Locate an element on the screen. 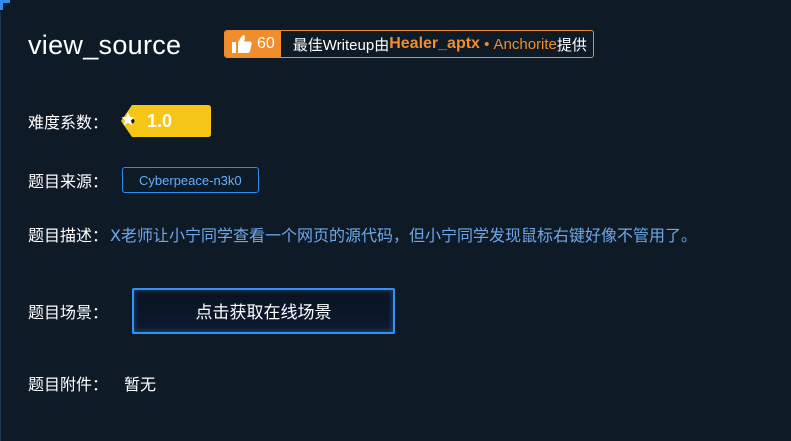  source-row: 题目来源： Cyberpeace-n3k0 is located at coordinates (143, 180).